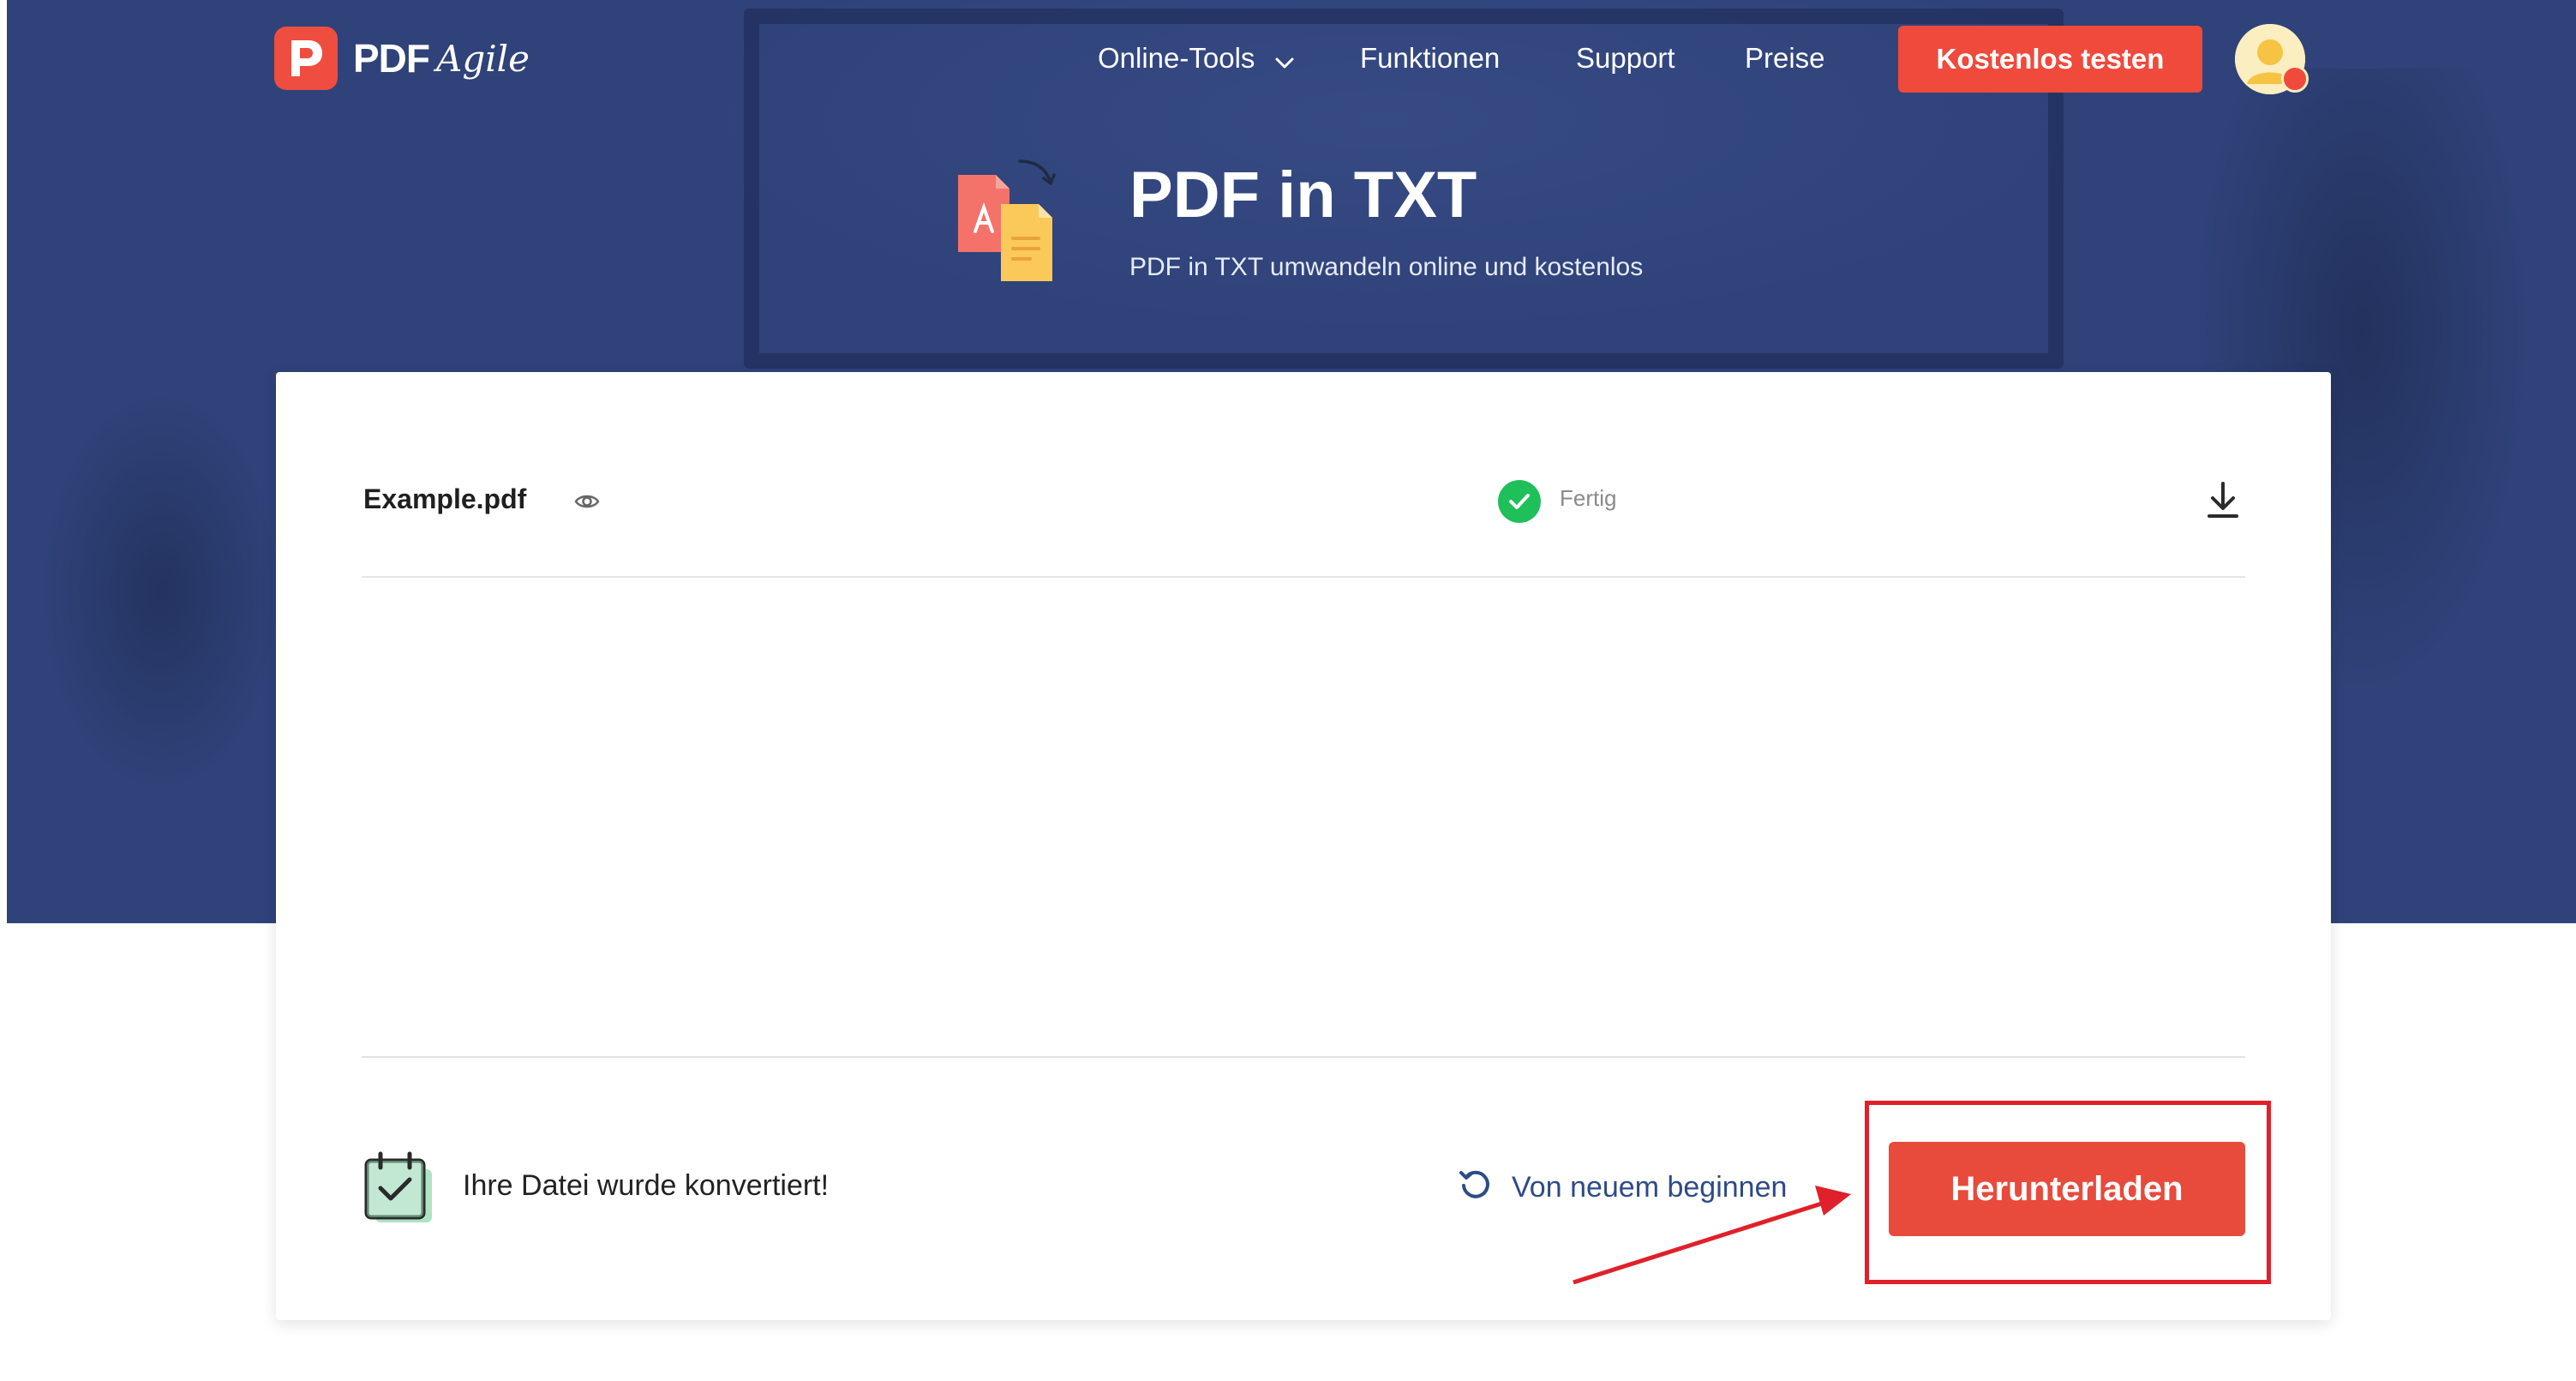 The height and width of the screenshot is (1381, 2576). Describe the element at coordinates (1588, 498) in the screenshot. I see `status-text: Fertig` at that location.